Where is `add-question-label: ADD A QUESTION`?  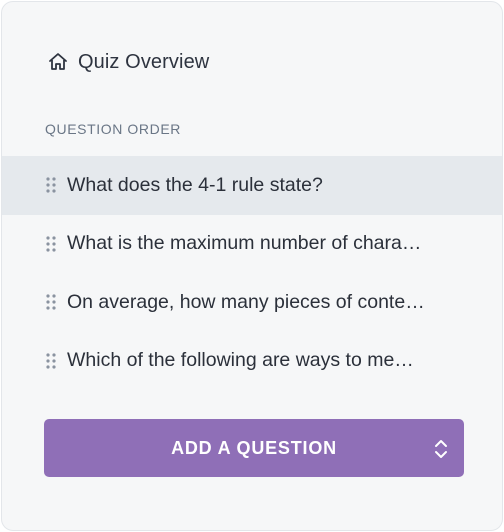
add-question-label: ADD A QUESTION is located at coordinates (254, 447).